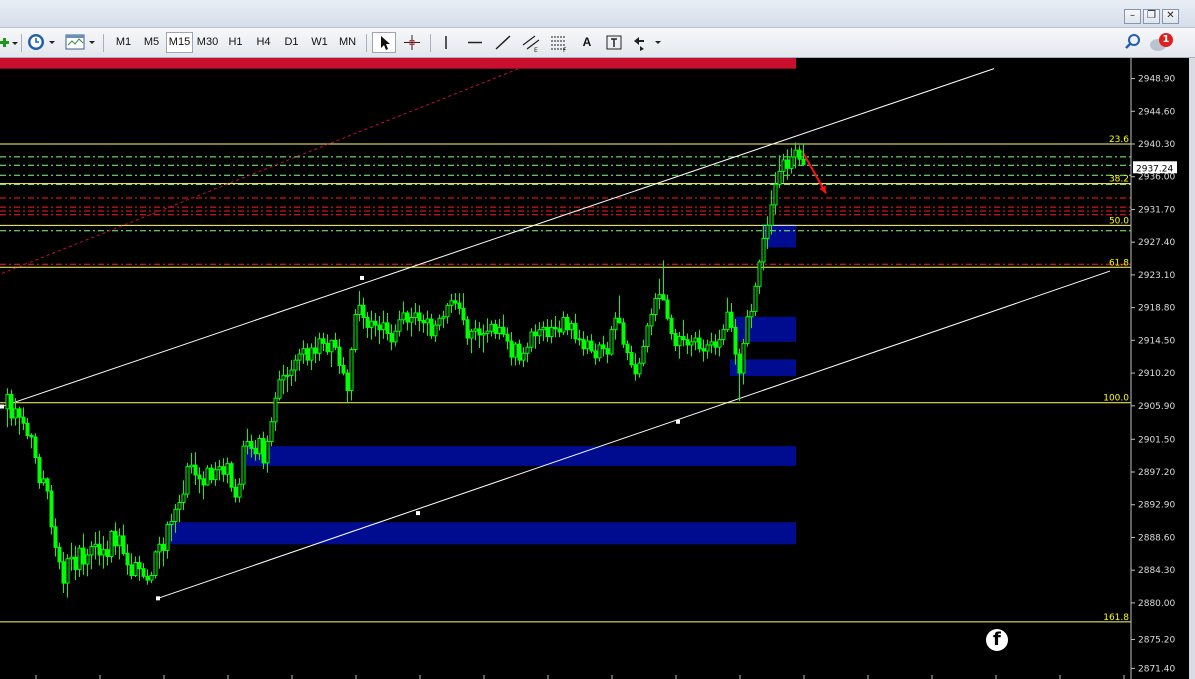  What do you see at coordinates (559, 43) in the screenshot?
I see `fibonacci-retracement-icon: F` at bounding box center [559, 43].